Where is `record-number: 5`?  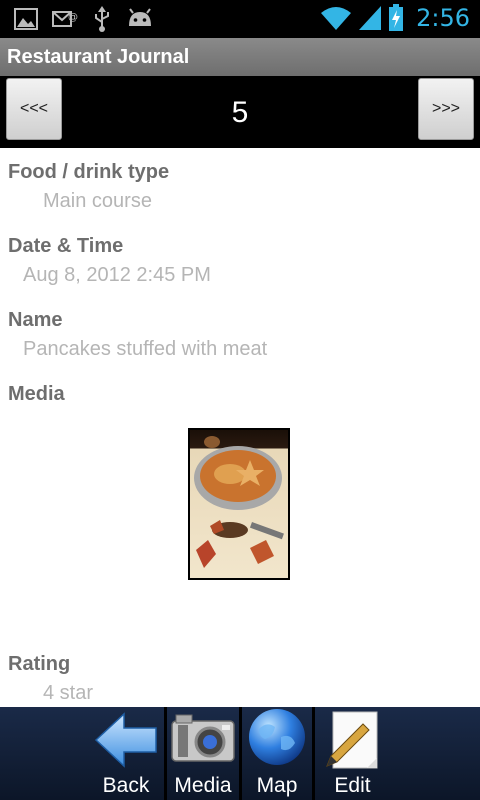
record-number: 5 is located at coordinates (240, 112).